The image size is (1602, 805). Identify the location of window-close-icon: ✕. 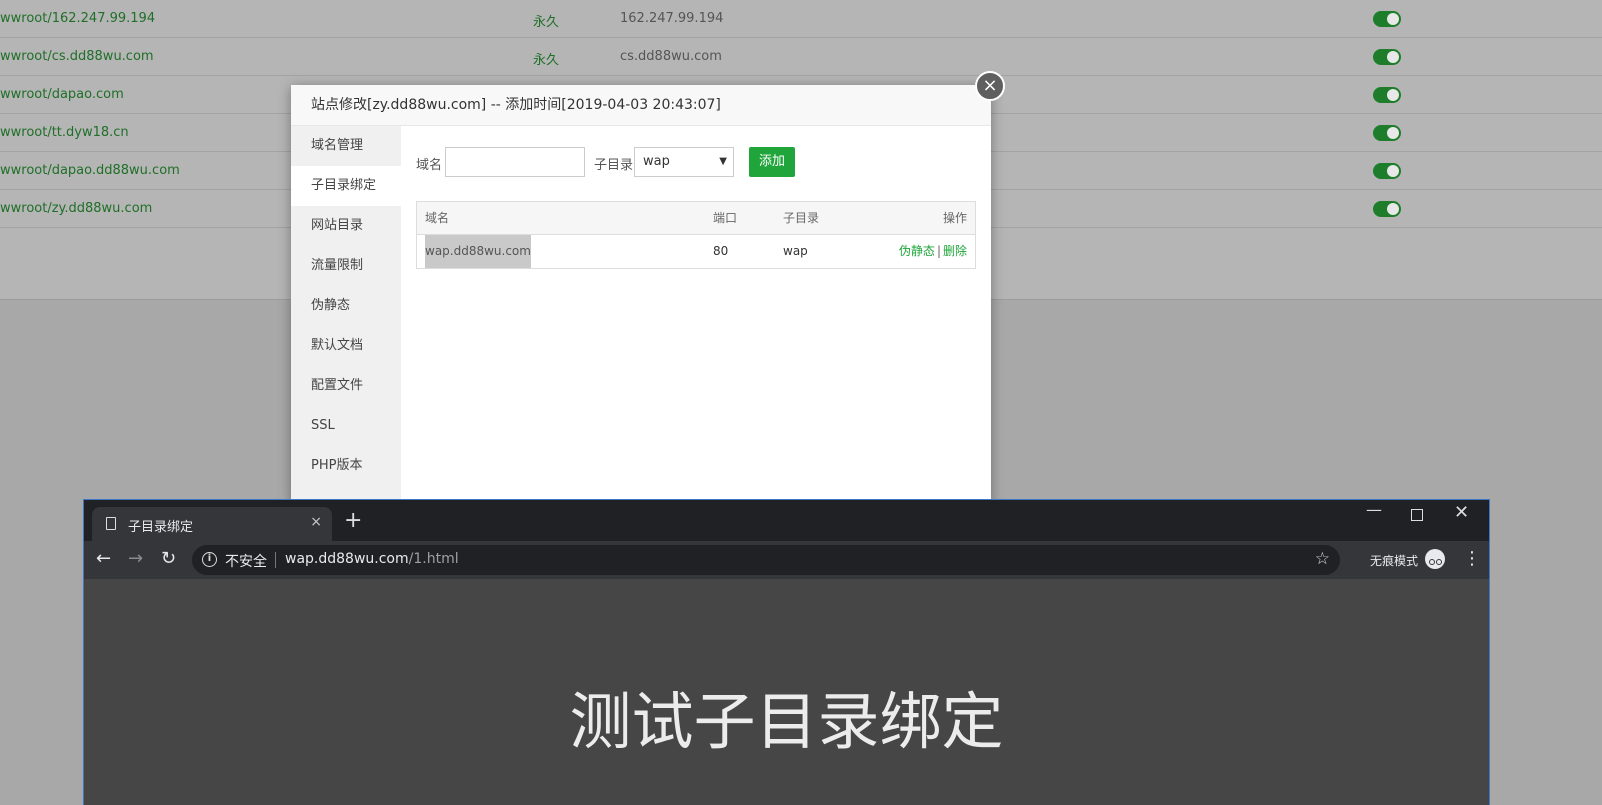
(1461, 512).